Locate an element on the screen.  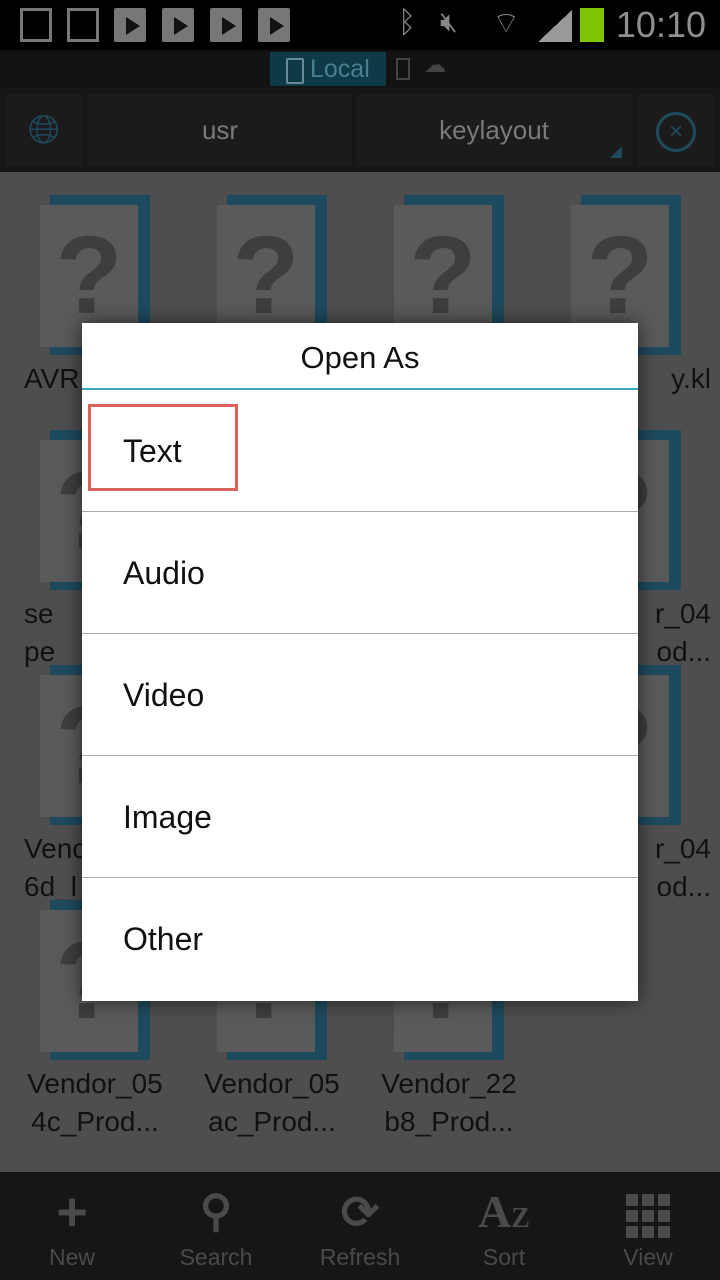
wifi-icon: ⌔ is located at coordinates (506, 23).